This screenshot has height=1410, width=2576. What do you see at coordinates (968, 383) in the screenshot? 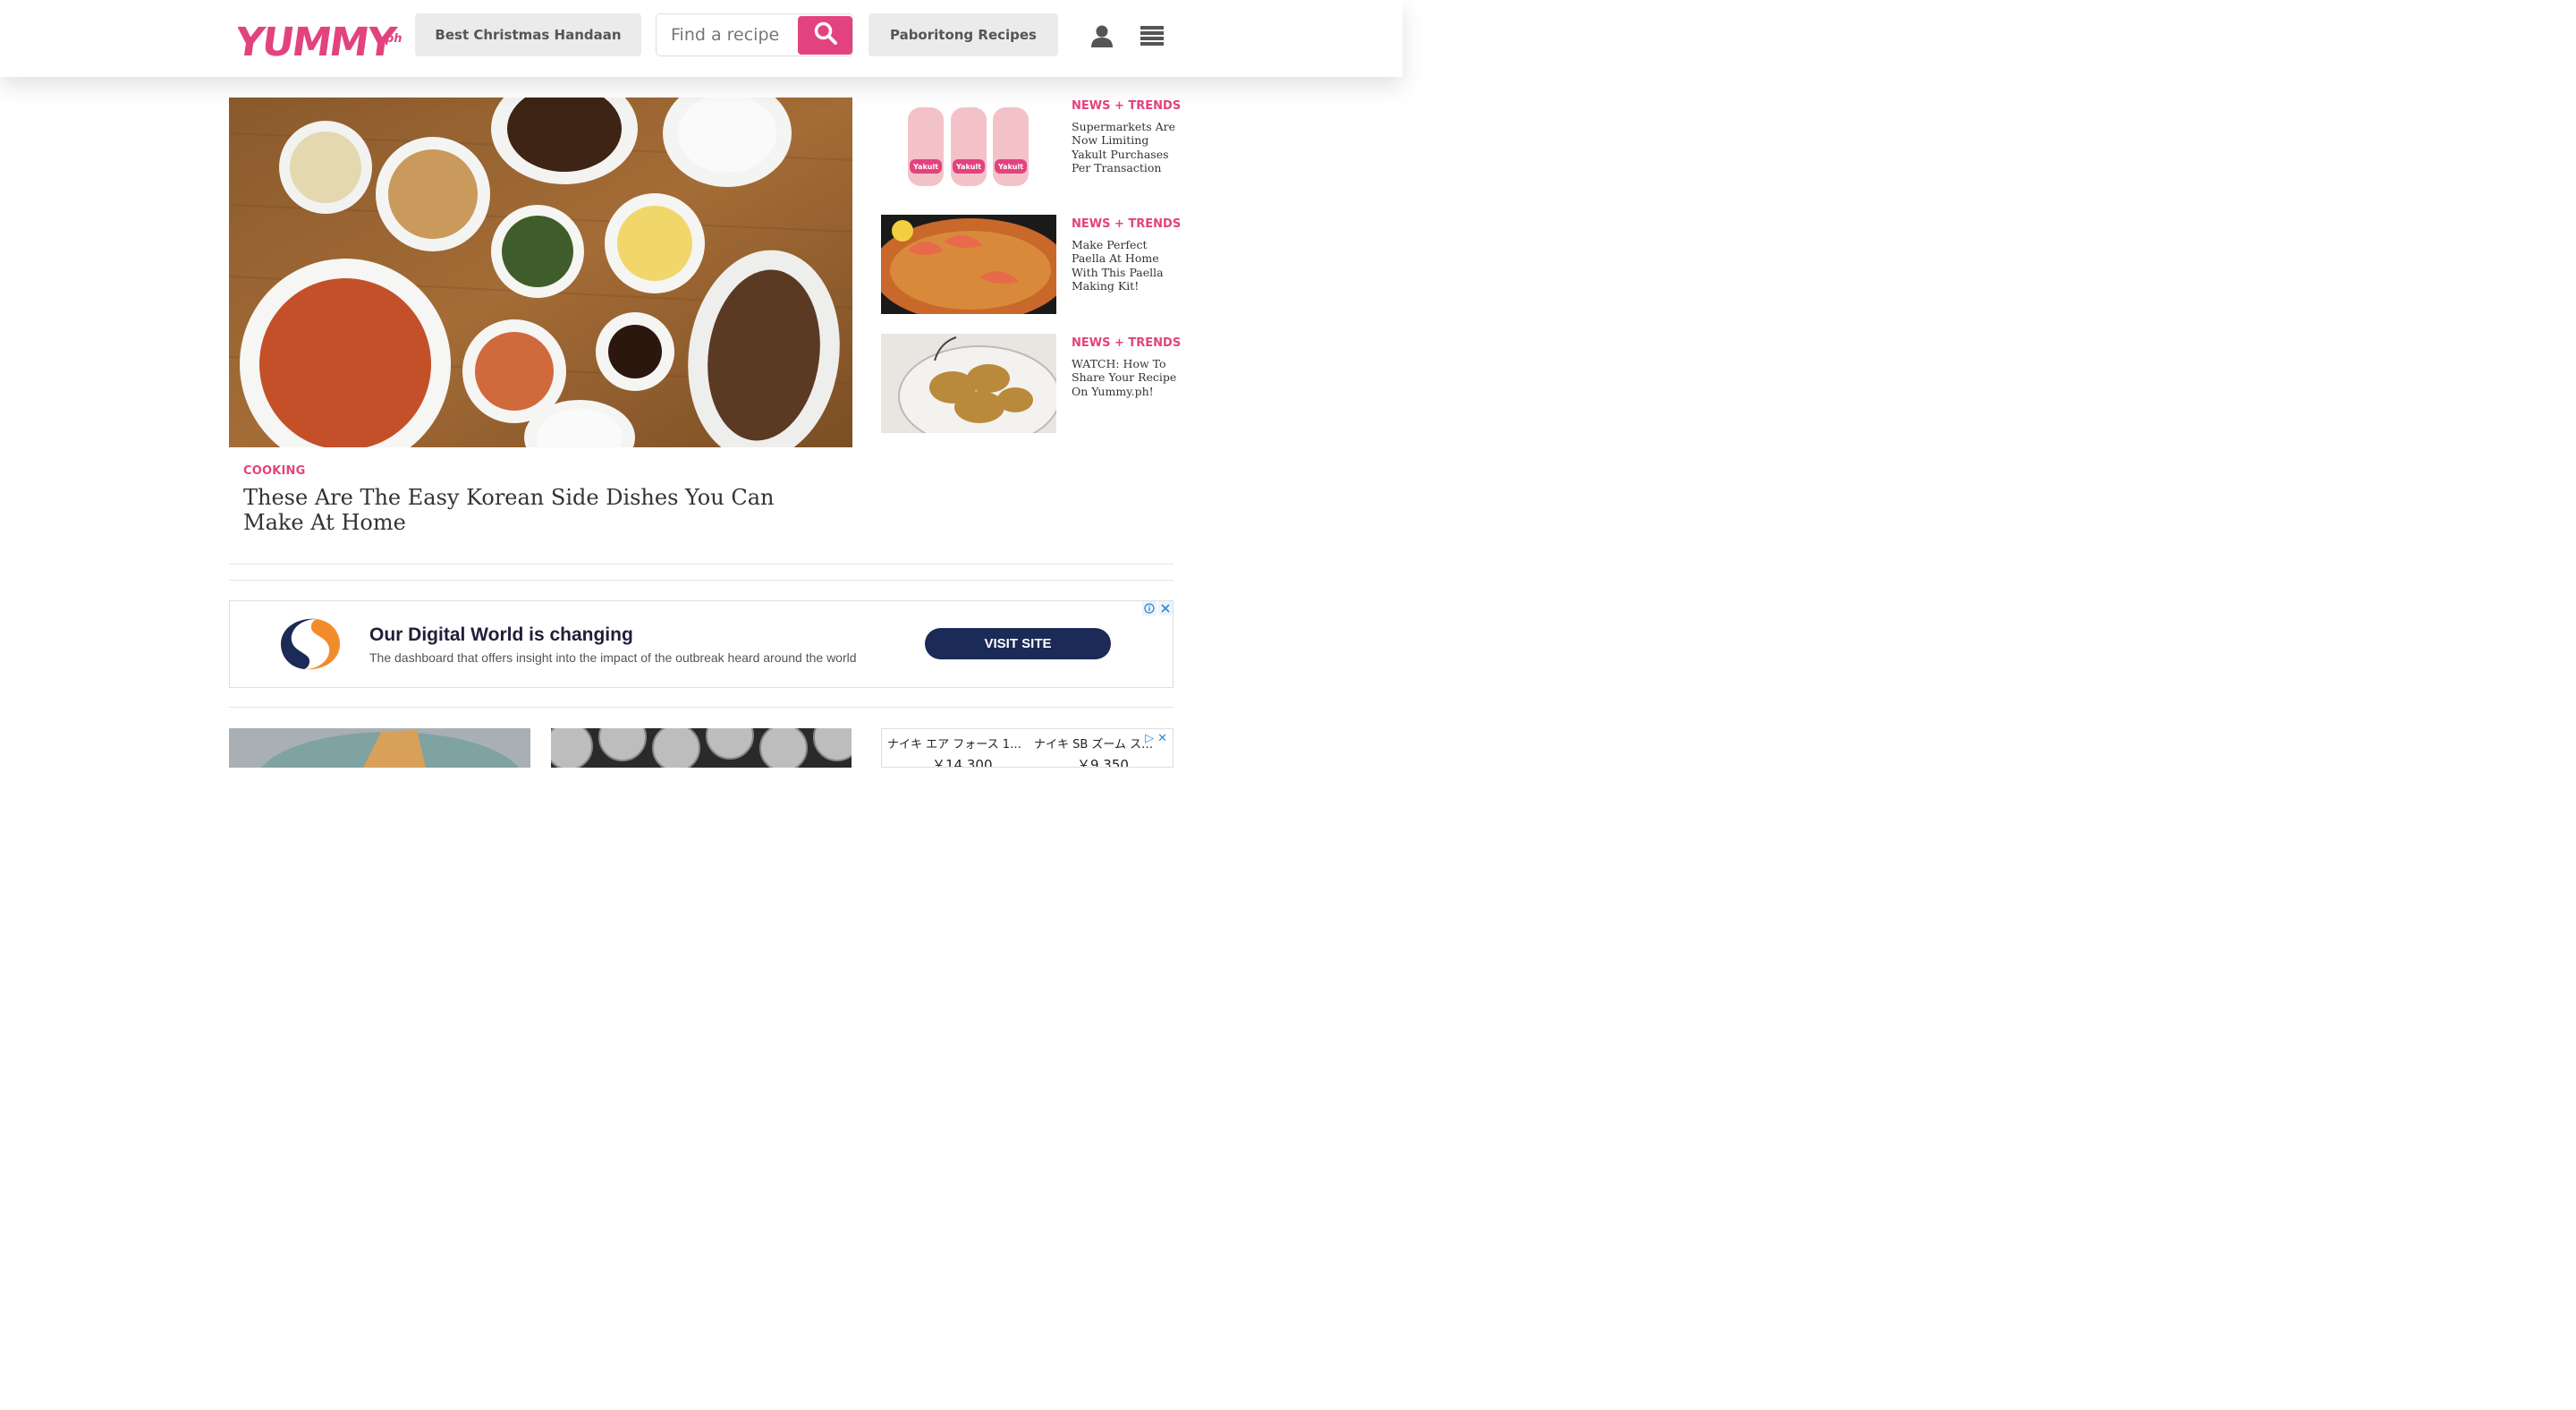
I see `fried-chicken-thumbnail` at bounding box center [968, 383].